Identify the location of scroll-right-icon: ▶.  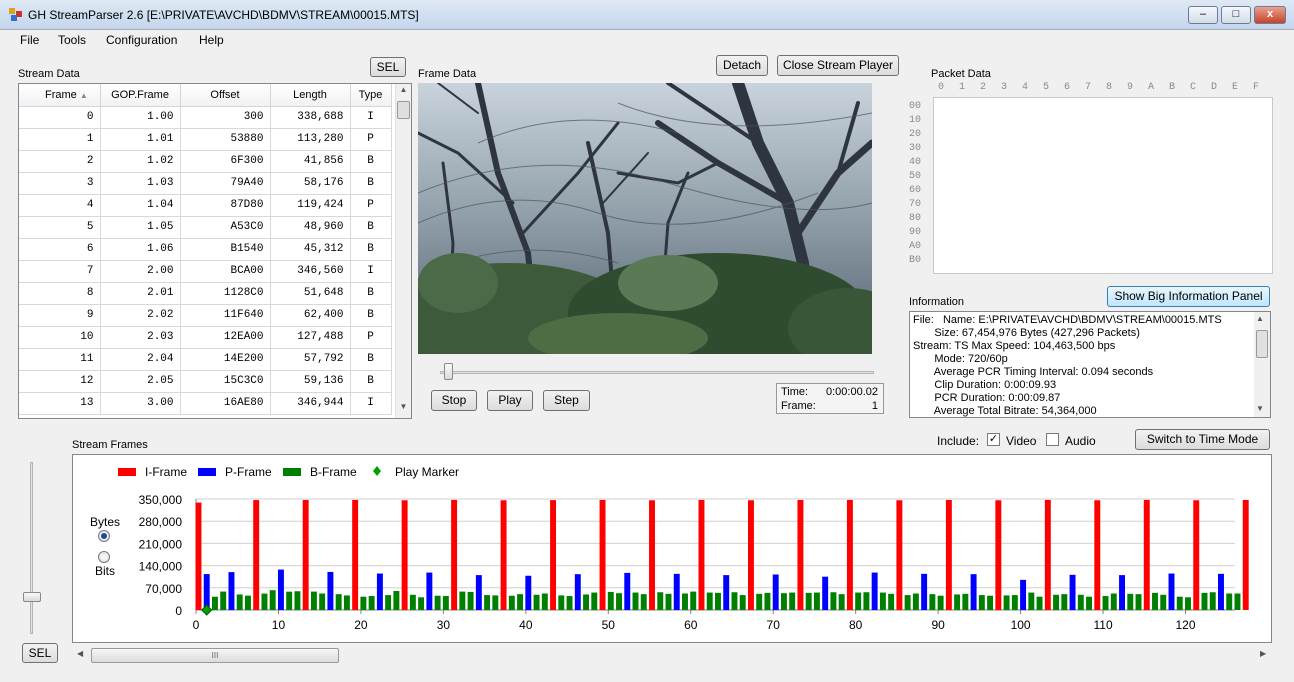
(1263, 653).